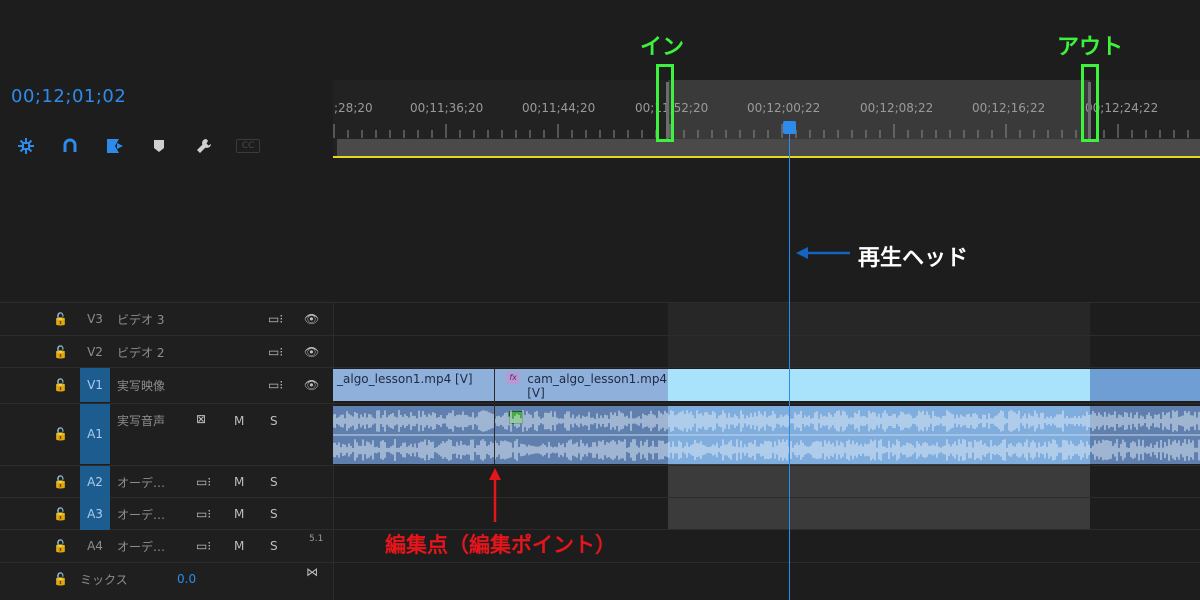 The image size is (1200, 600). What do you see at coordinates (166, 434) in the screenshot?
I see `track-header-a1: 🔓 A1 実写音声 ⊠ M S` at bounding box center [166, 434].